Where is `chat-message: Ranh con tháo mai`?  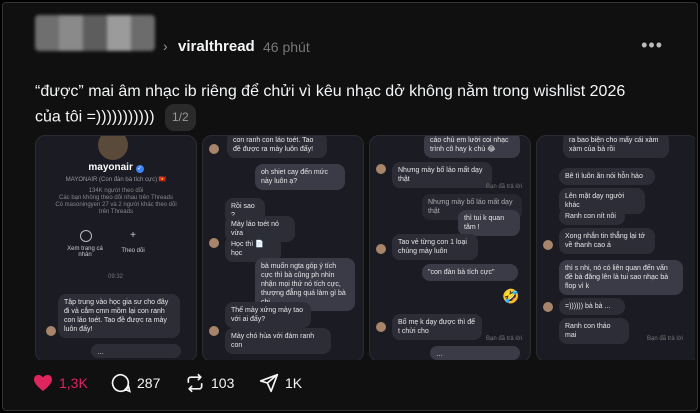 chat-message: Ranh con tháo mai is located at coordinates (594, 331).